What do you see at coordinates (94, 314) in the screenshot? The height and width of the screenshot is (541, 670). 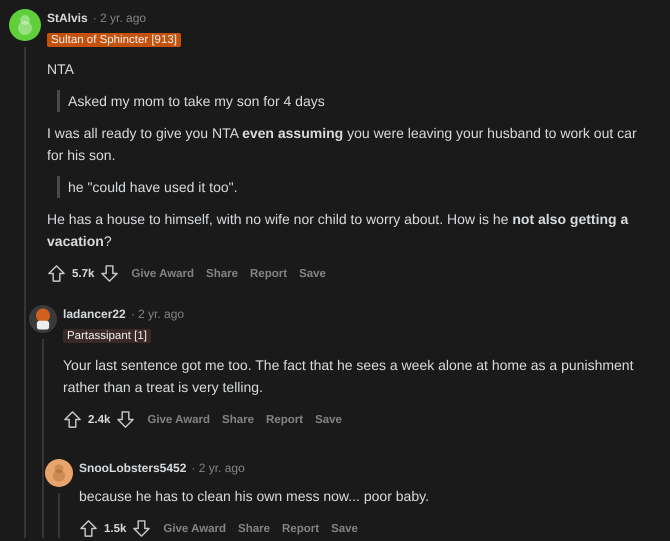 I see `username-link: ladancer22` at bounding box center [94, 314].